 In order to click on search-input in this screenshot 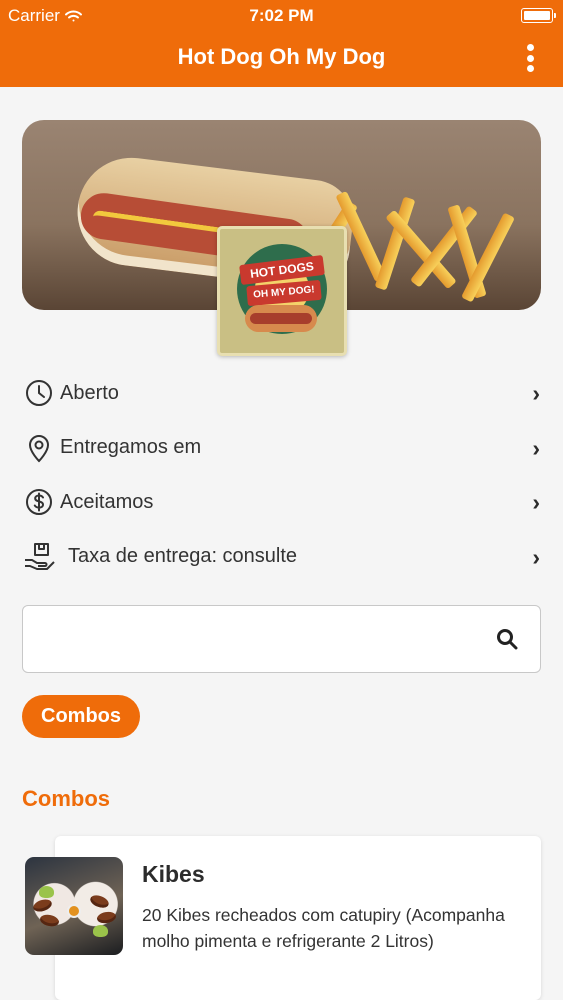, I will do `click(253, 638)`.